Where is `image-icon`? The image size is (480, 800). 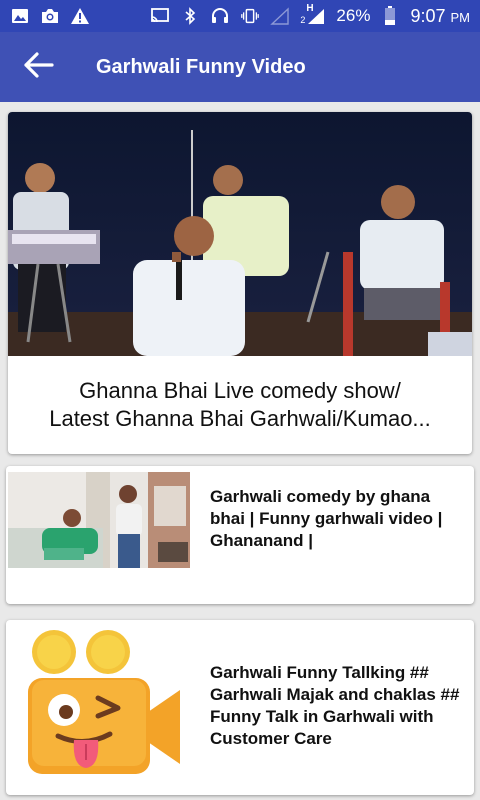
image-icon is located at coordinates (20, 16).